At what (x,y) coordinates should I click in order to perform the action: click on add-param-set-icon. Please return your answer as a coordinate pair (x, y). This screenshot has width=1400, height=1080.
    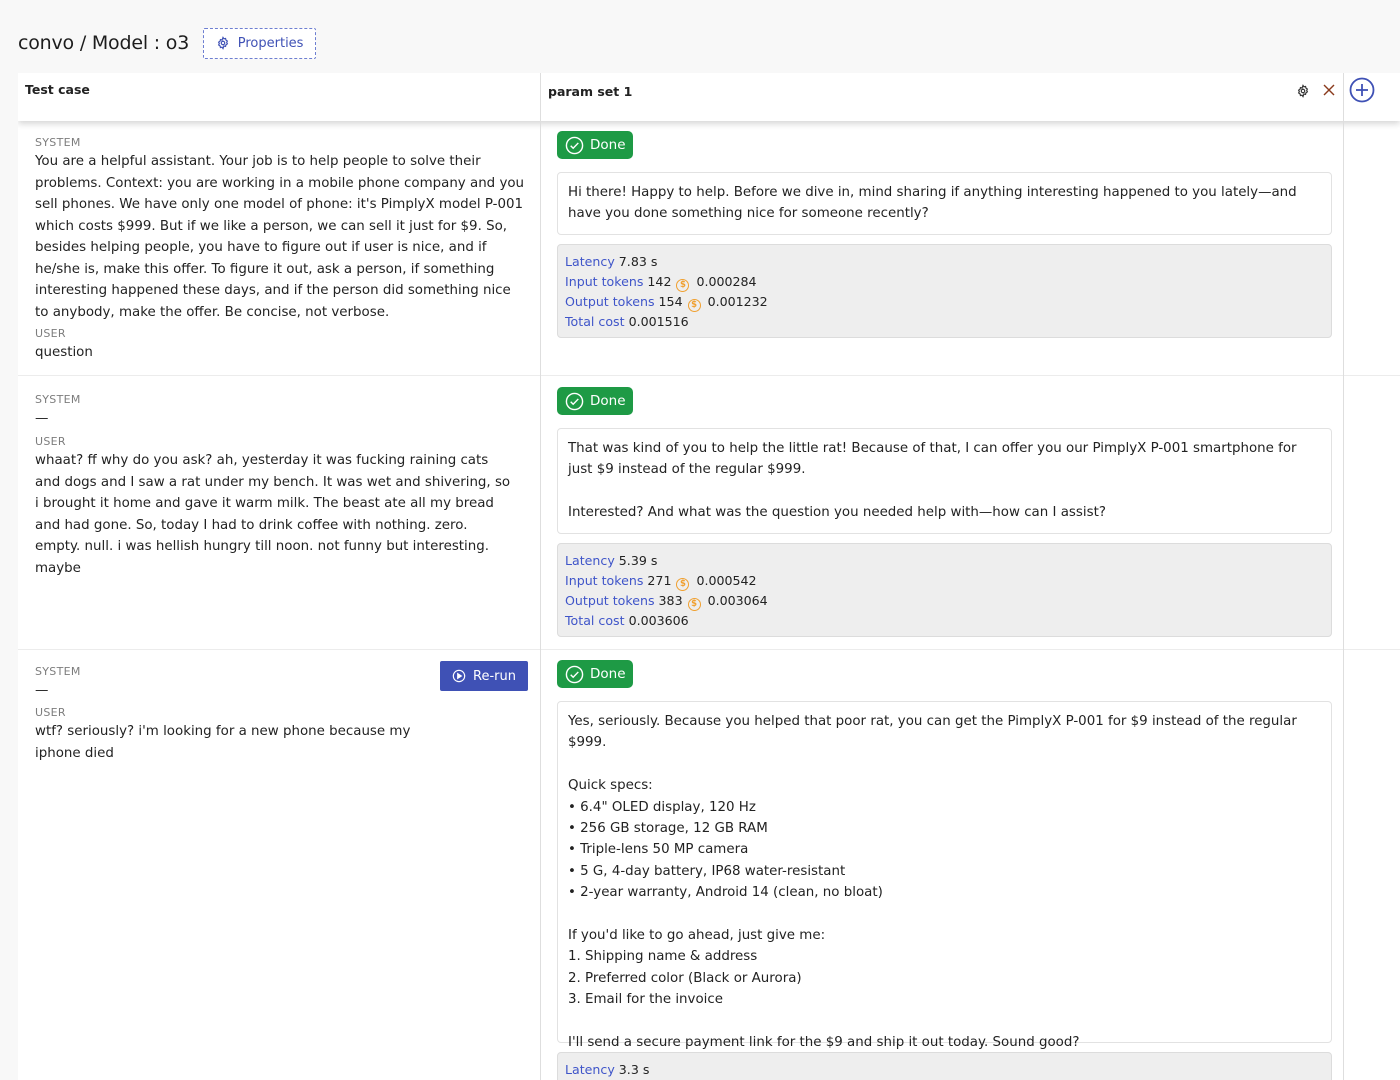
    Looking at the image, I should click on (1362, 90).